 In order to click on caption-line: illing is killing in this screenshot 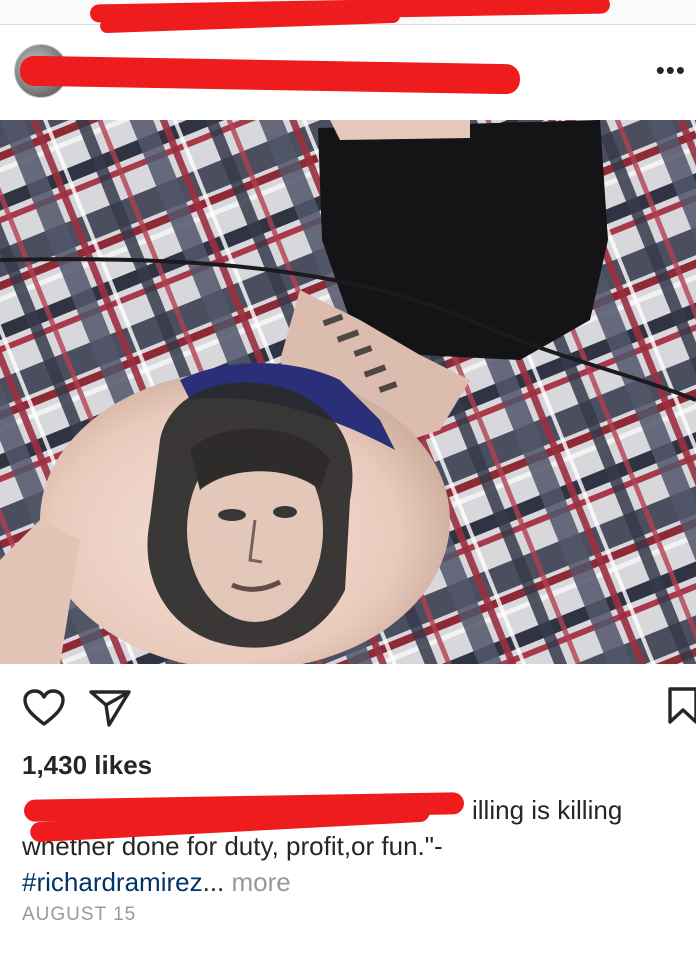, I will do `click(547, 810)`.